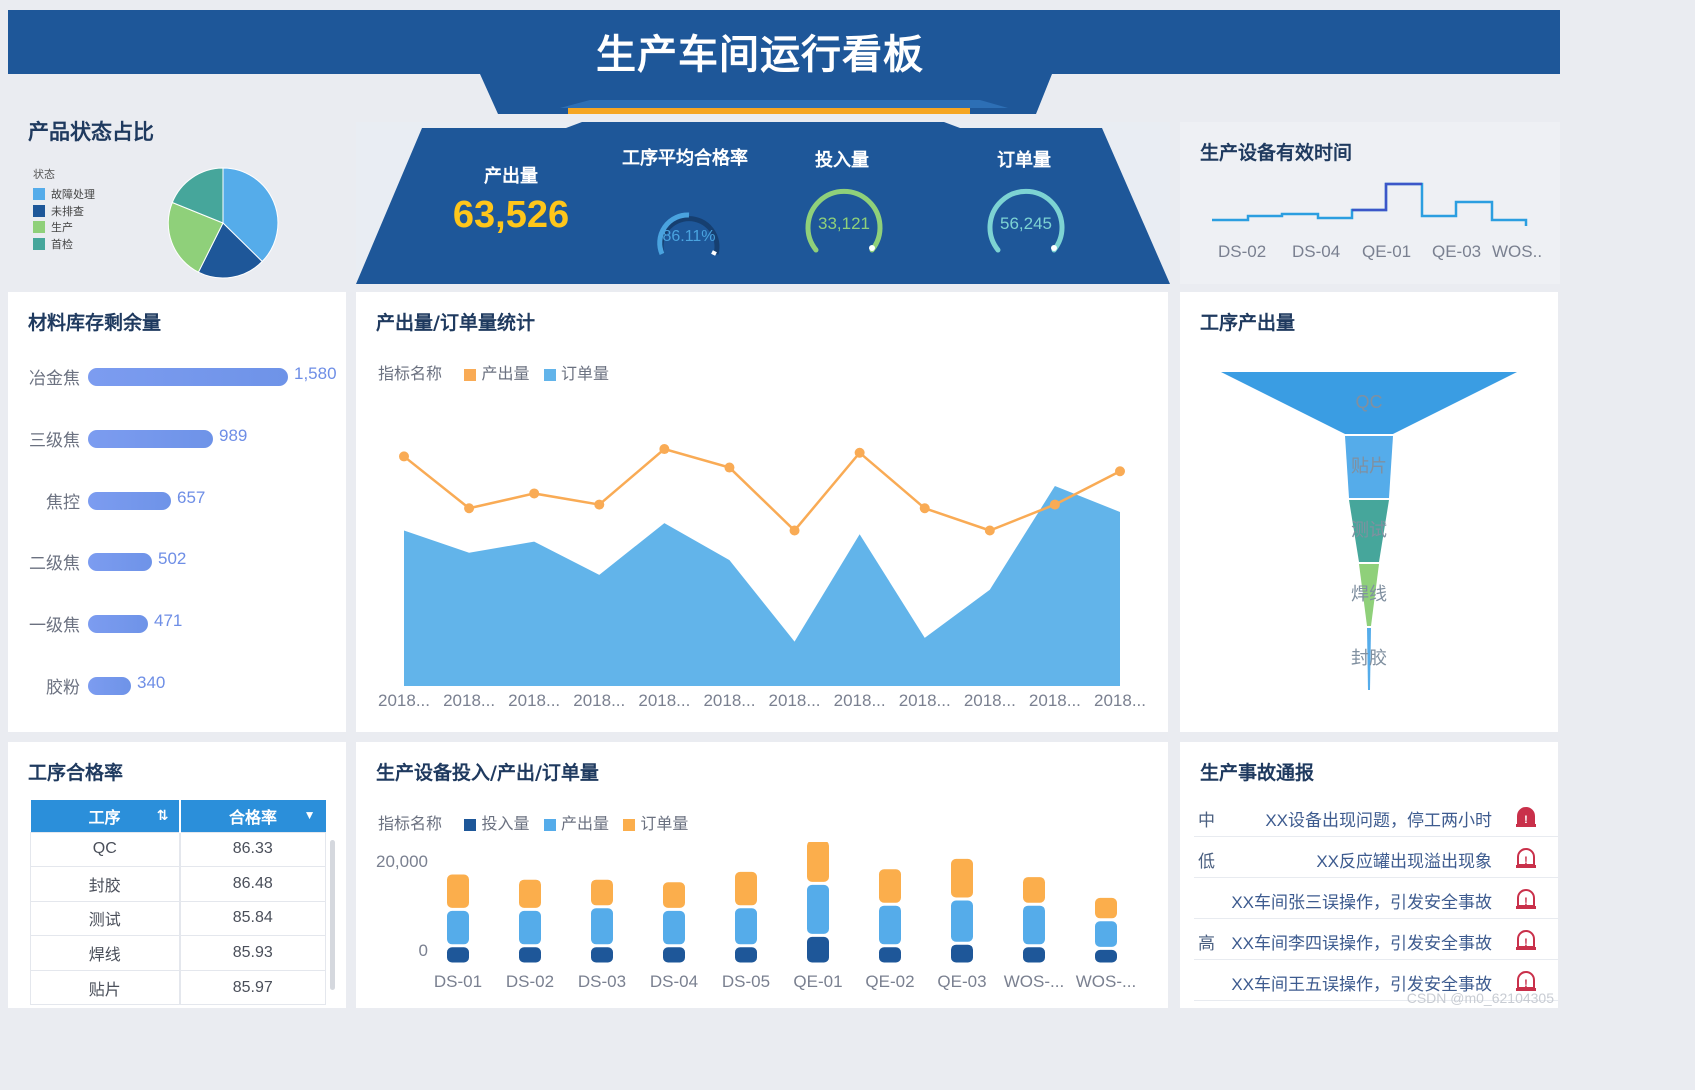  I want to click on table-row: 贴片 85.97, so click(178, 987).